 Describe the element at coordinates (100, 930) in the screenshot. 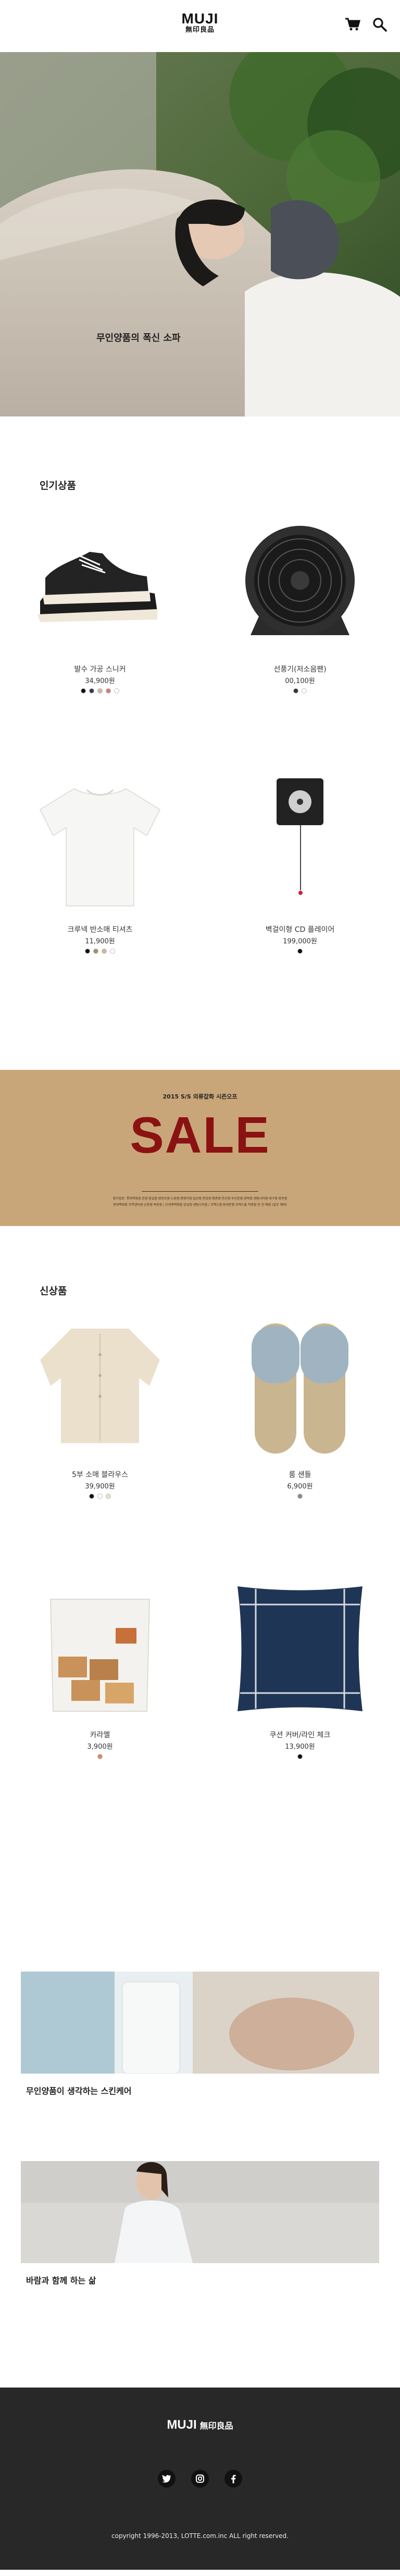

I see `product-name: 크루넥 반소매 티셔츠` at that location.